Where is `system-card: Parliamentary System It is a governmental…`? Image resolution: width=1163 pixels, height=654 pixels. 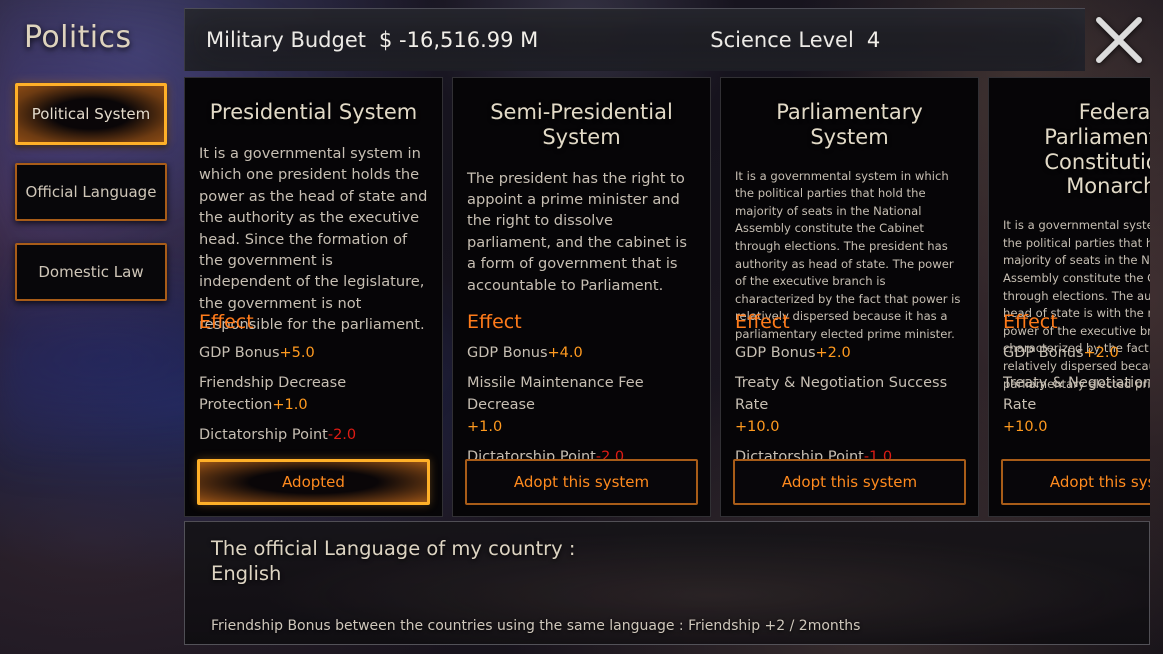
system-card: Parliamentary System It is a governmental… is located at coordinates (849, 297).